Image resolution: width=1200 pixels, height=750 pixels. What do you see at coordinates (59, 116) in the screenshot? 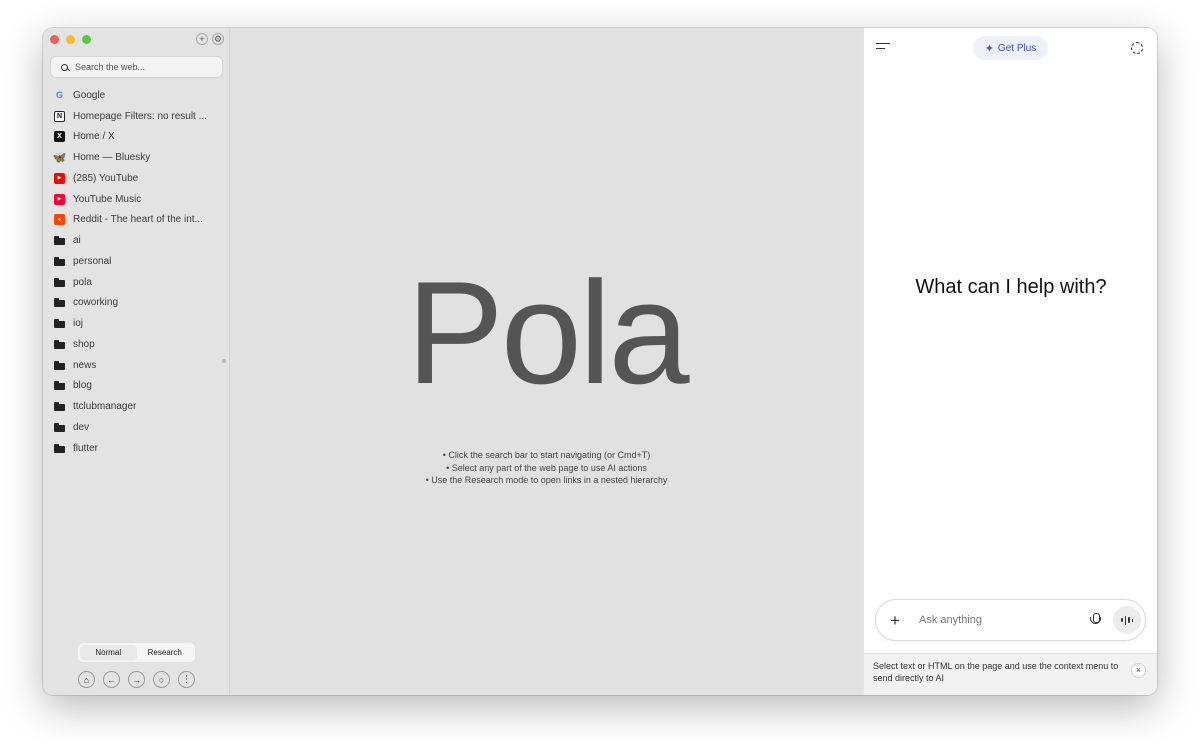
I see `notion-icon: N` at bounding box center [59, 116].